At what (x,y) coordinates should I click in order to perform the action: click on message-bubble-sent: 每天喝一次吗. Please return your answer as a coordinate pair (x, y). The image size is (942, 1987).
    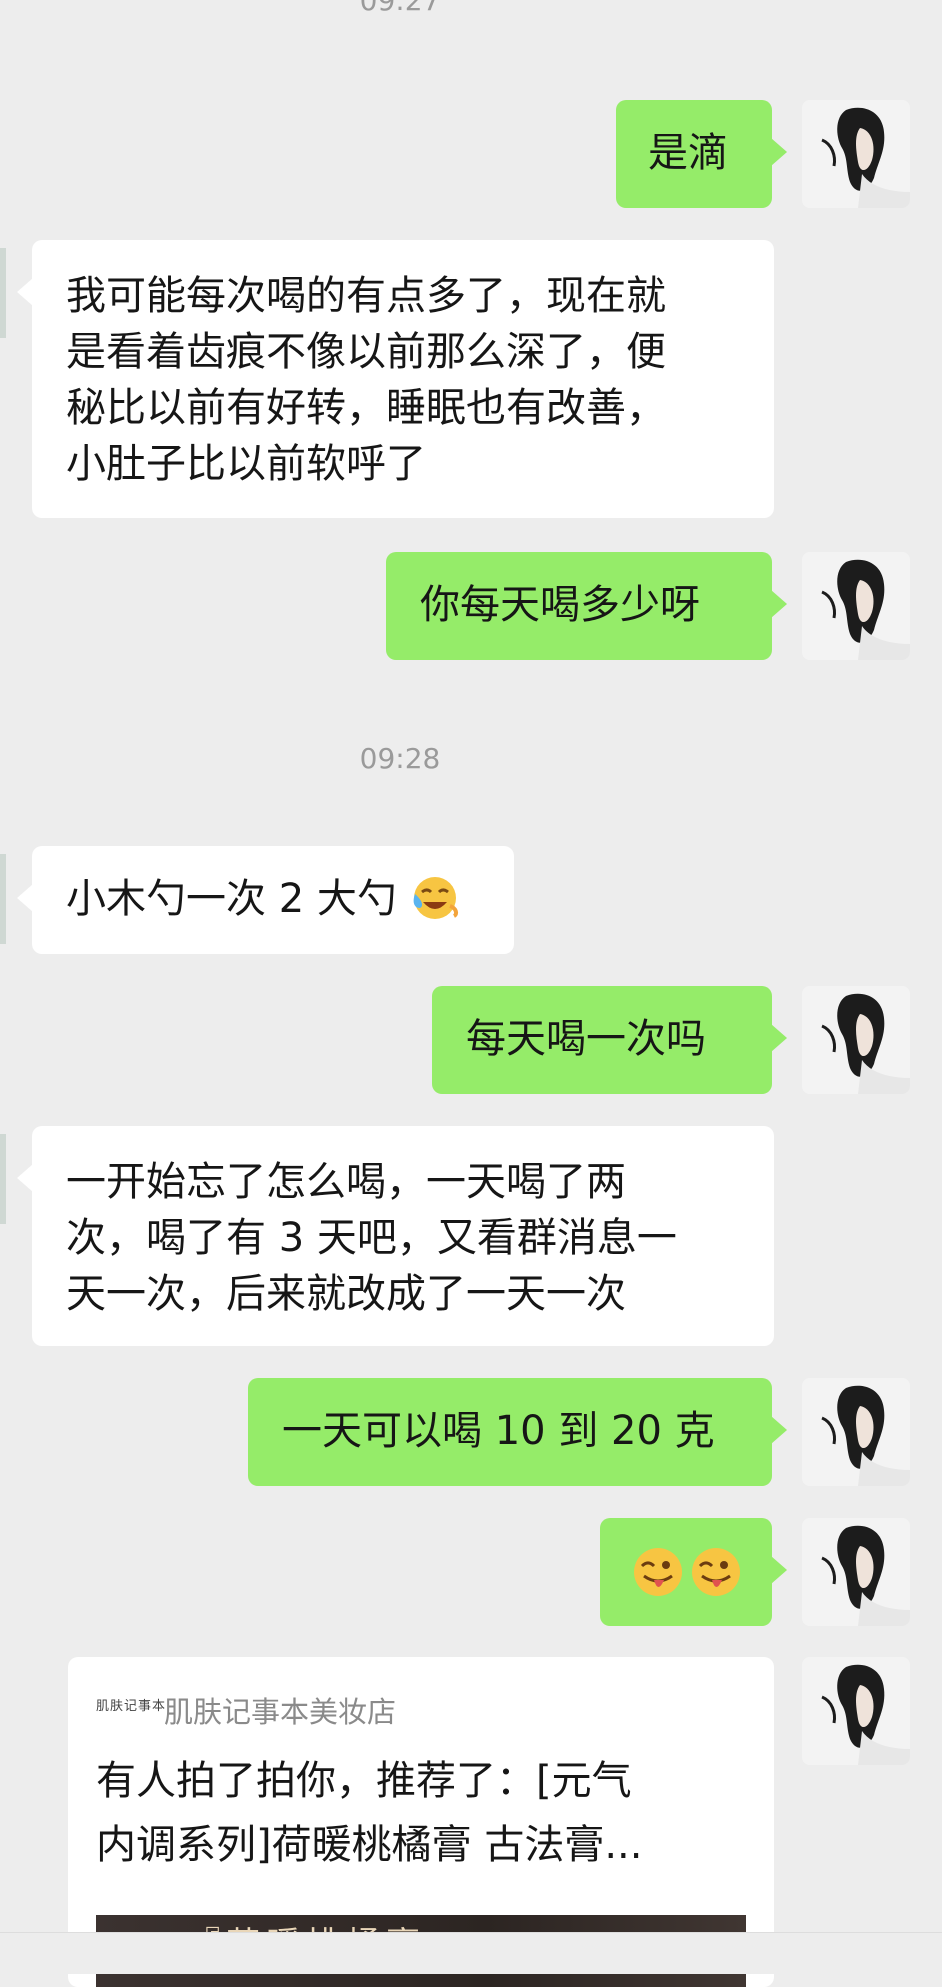
    Looking at the image, I should click on (609, 1040).